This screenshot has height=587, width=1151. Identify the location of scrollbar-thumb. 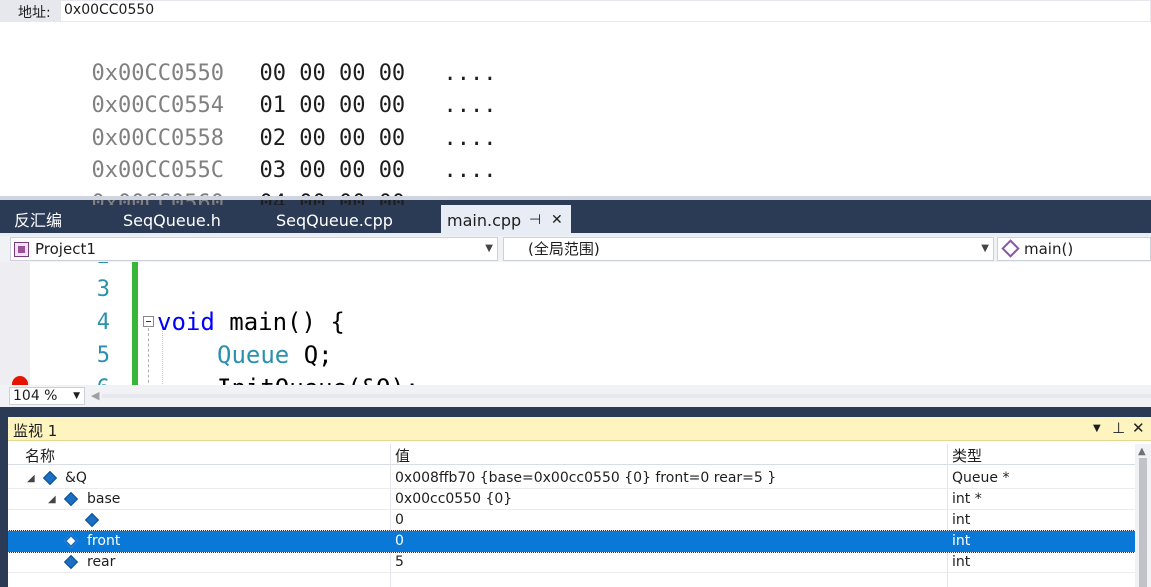
(1143, 522).